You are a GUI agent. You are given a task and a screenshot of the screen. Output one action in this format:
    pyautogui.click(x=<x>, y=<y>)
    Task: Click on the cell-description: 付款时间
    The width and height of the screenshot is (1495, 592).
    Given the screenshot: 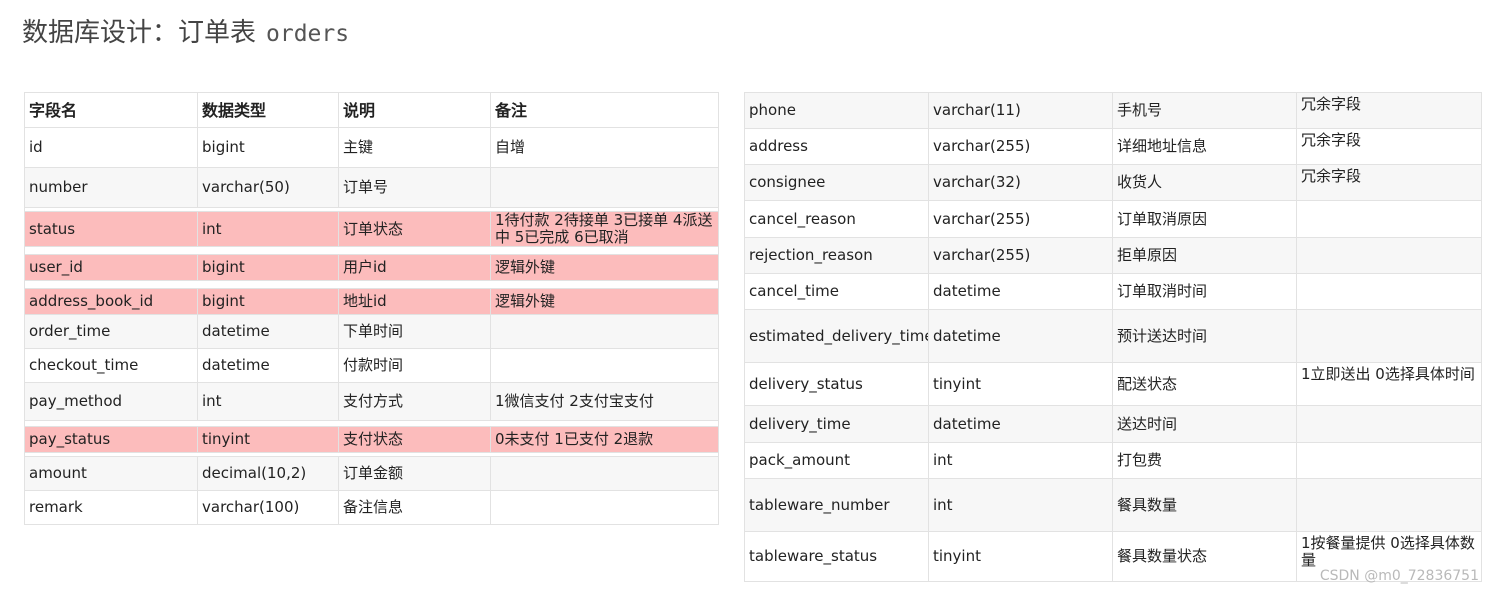 What is the action you would take?
    pyautogui.click(x=414, y=365)
    